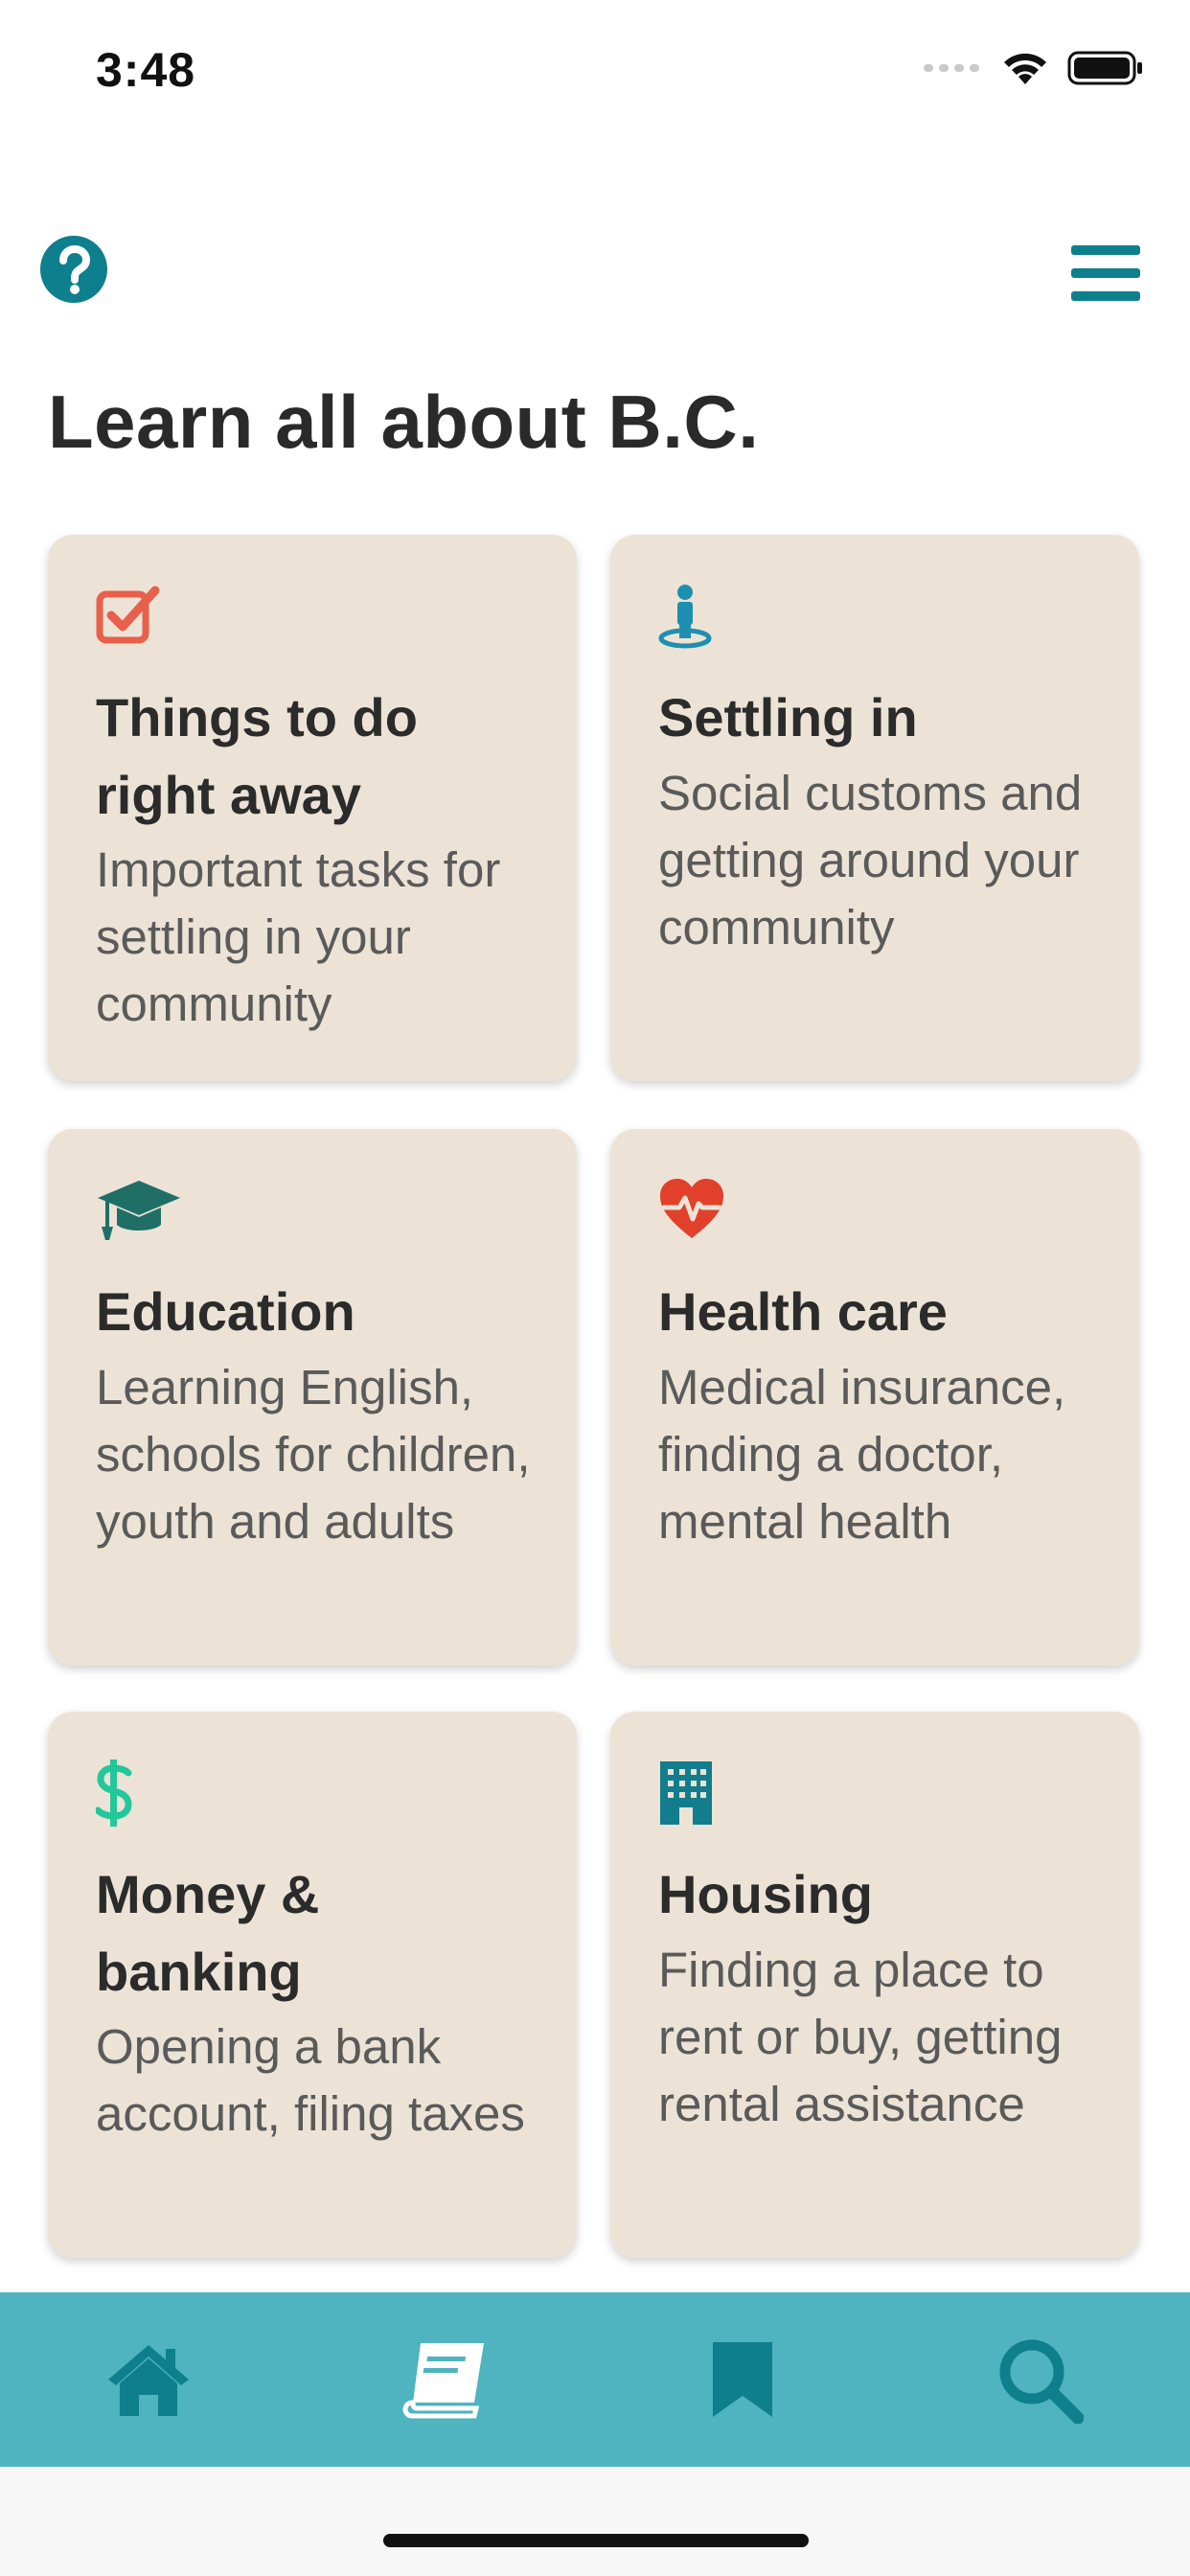  I want to click on status-time: 3:48, so click(146, 70).